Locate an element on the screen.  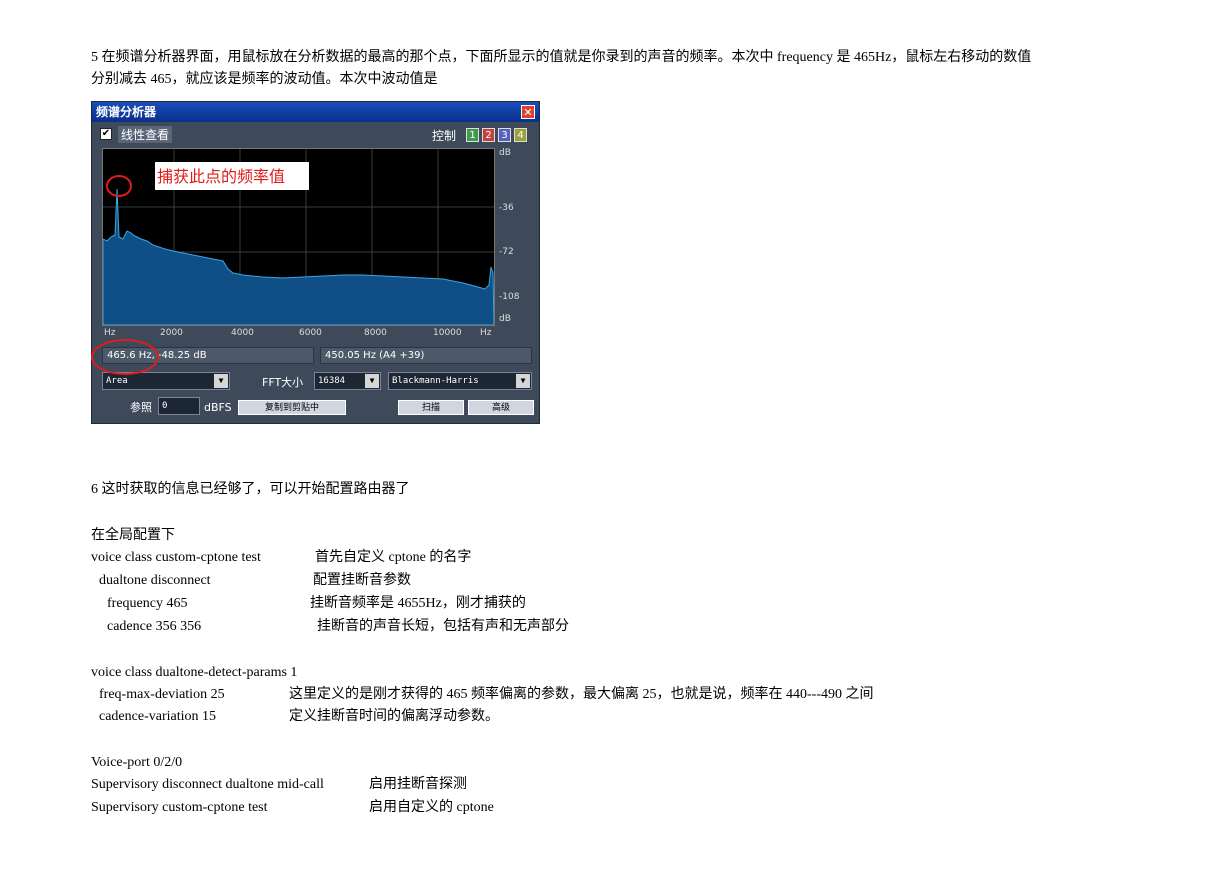
config-command: voice class dualtone-detect-params 1 is located at coordinates (194, 672).